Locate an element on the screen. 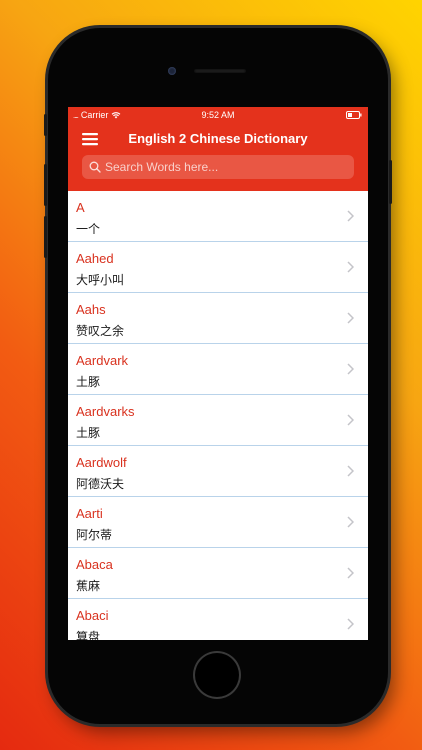 This screenshot has width=422, height=750. chinese-translation: 大呼小叫 is located at coordinates (100, 280).